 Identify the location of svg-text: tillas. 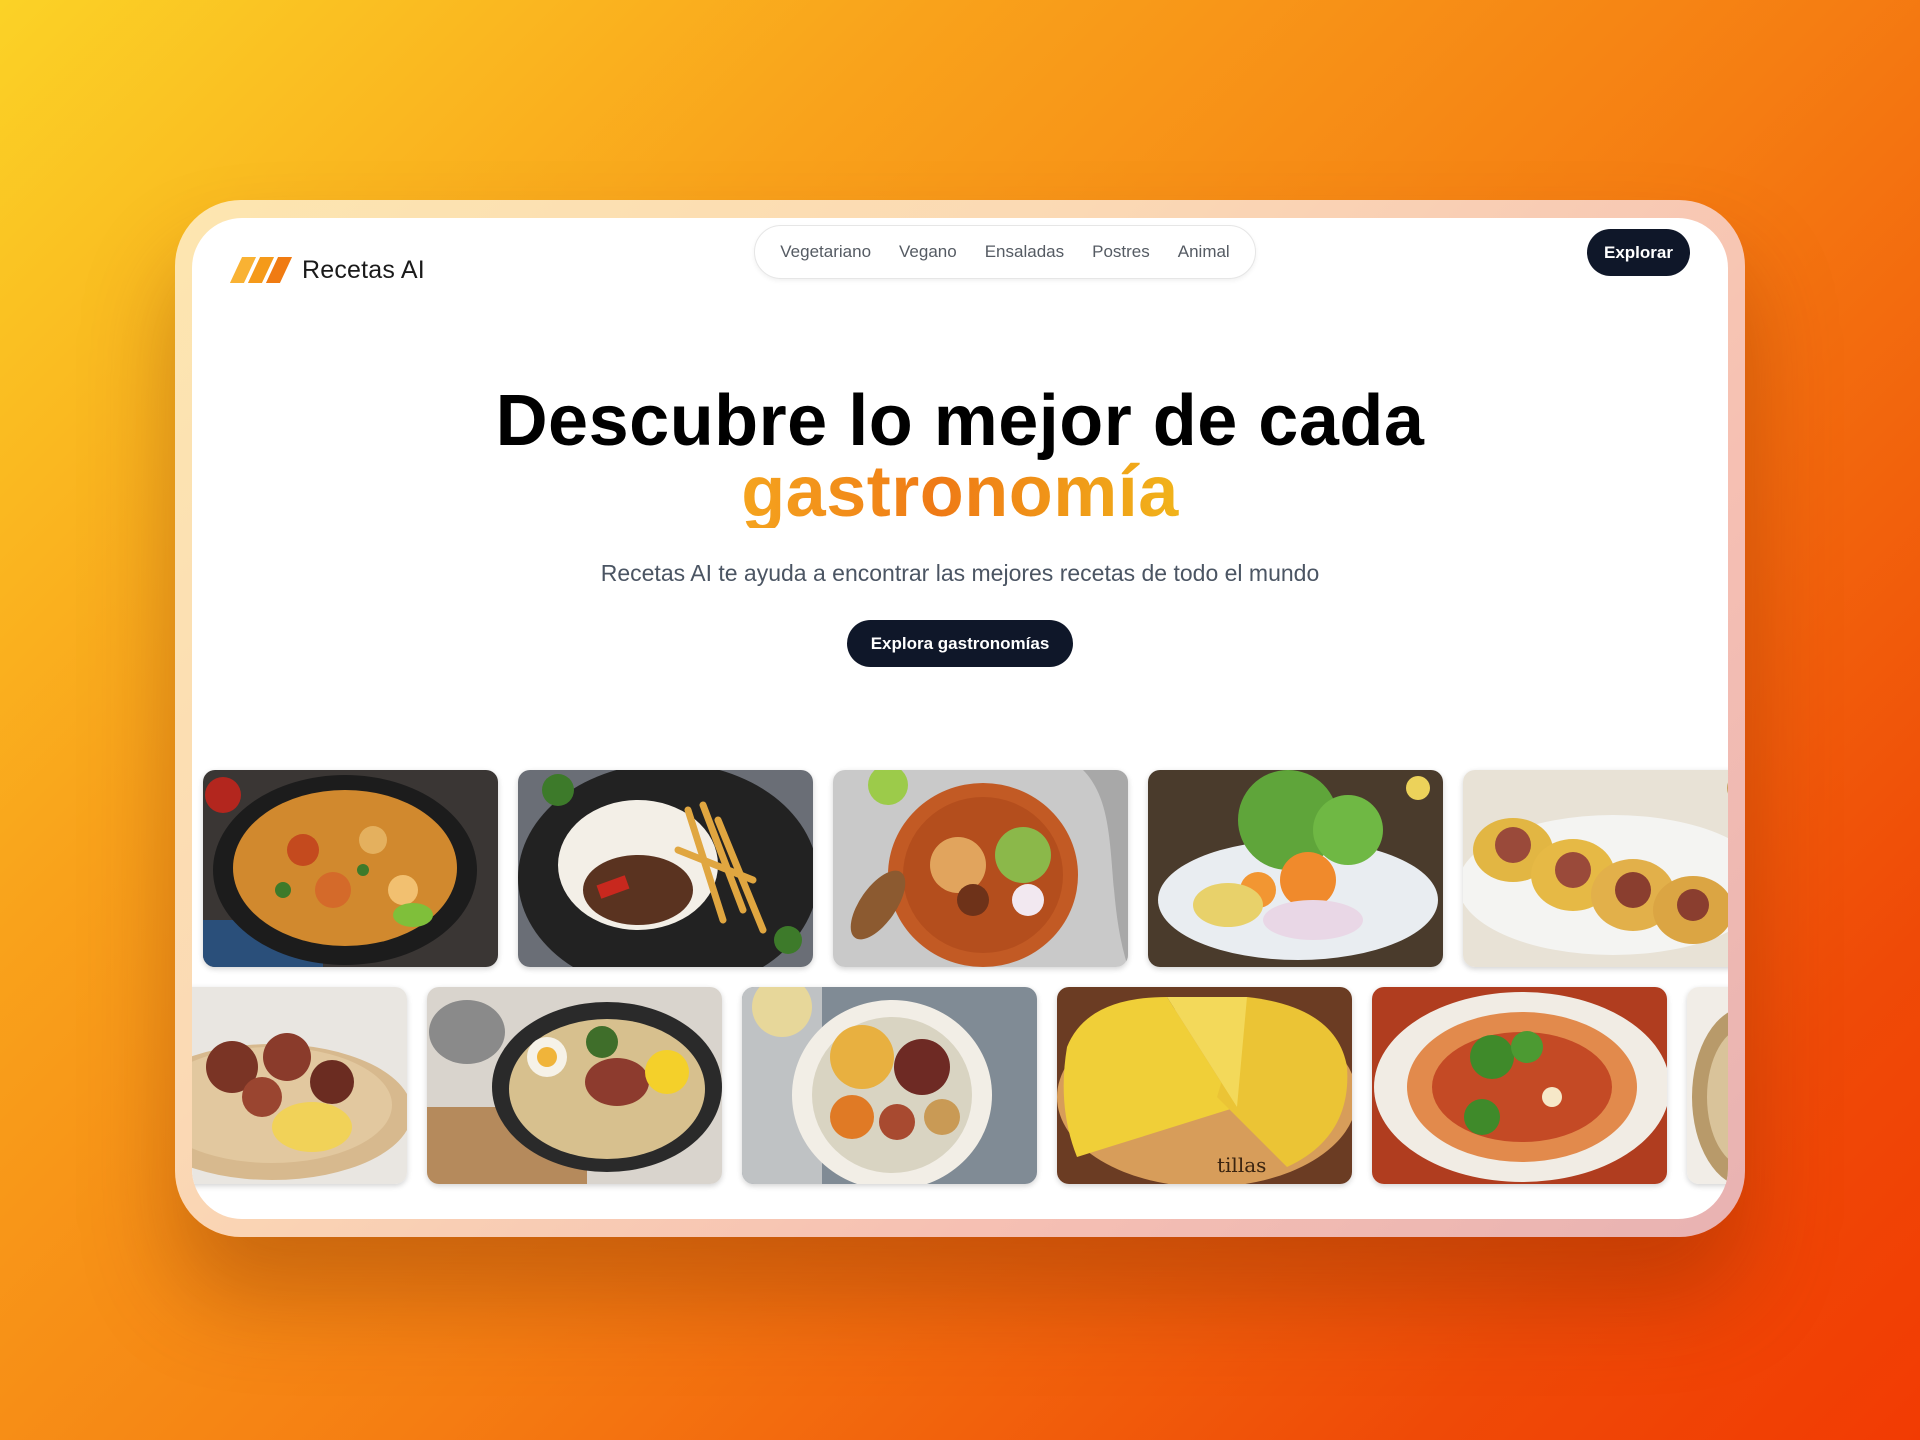
(1241, 1165).